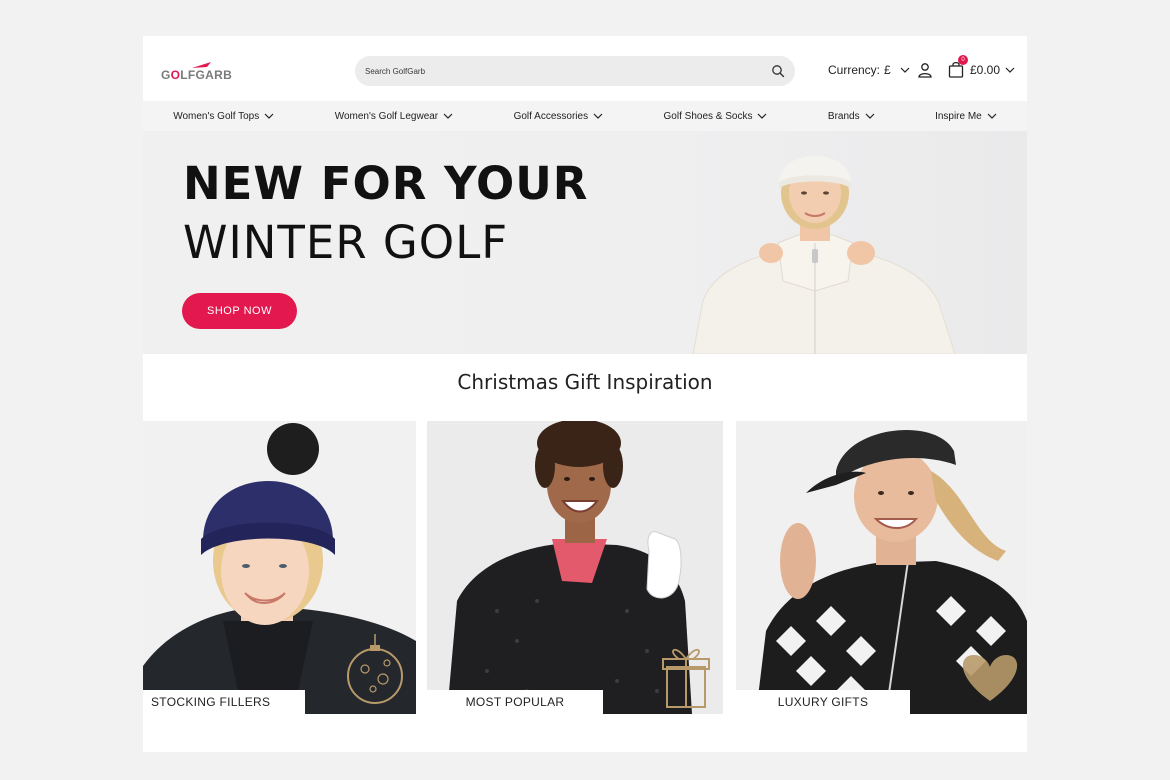 The image size is (1170, 780). I want to click on cart-total: £0.00, so click(985, 69).